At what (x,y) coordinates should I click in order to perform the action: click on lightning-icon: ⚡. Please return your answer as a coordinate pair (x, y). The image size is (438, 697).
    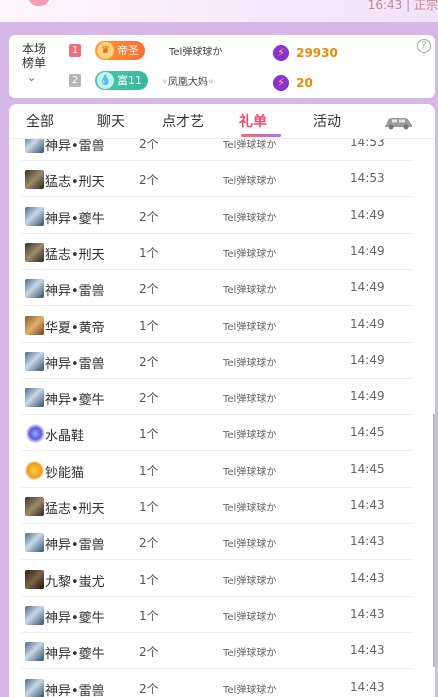
    Looking at the image, I should click on (281, 82).